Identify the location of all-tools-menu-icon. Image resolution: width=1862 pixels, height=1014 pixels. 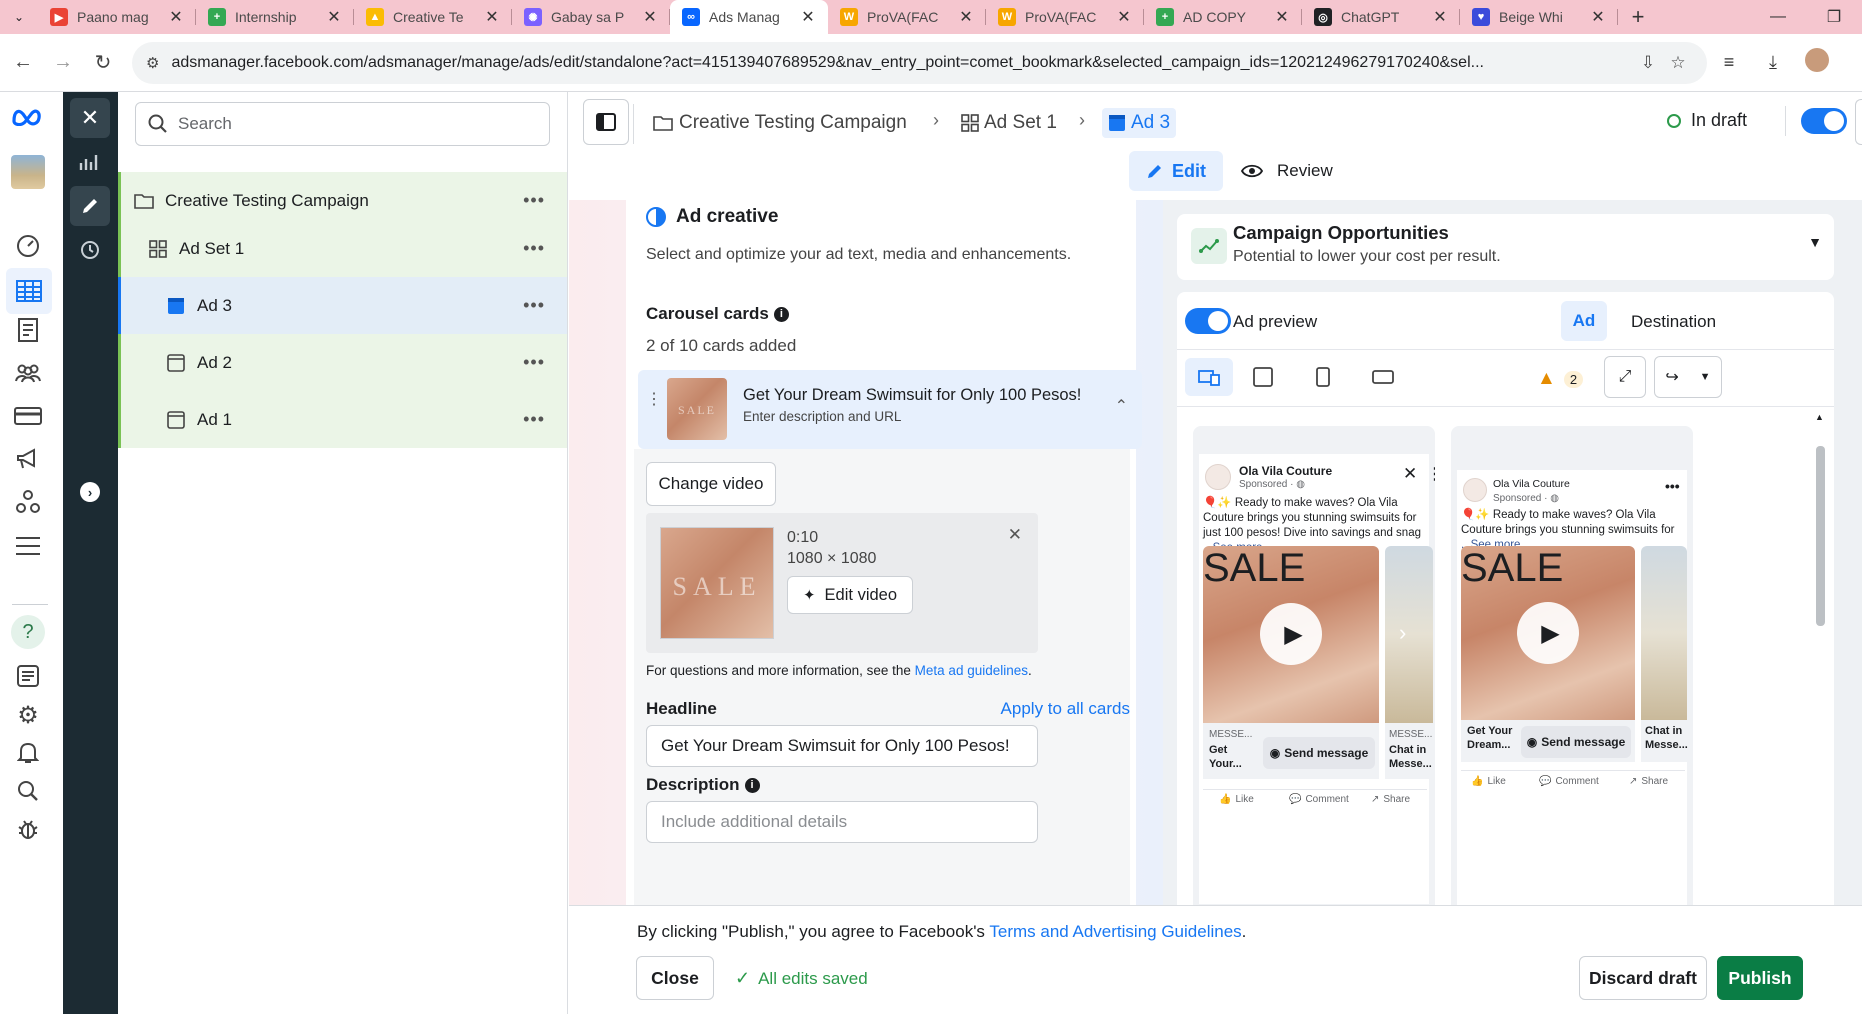
(28, 546).